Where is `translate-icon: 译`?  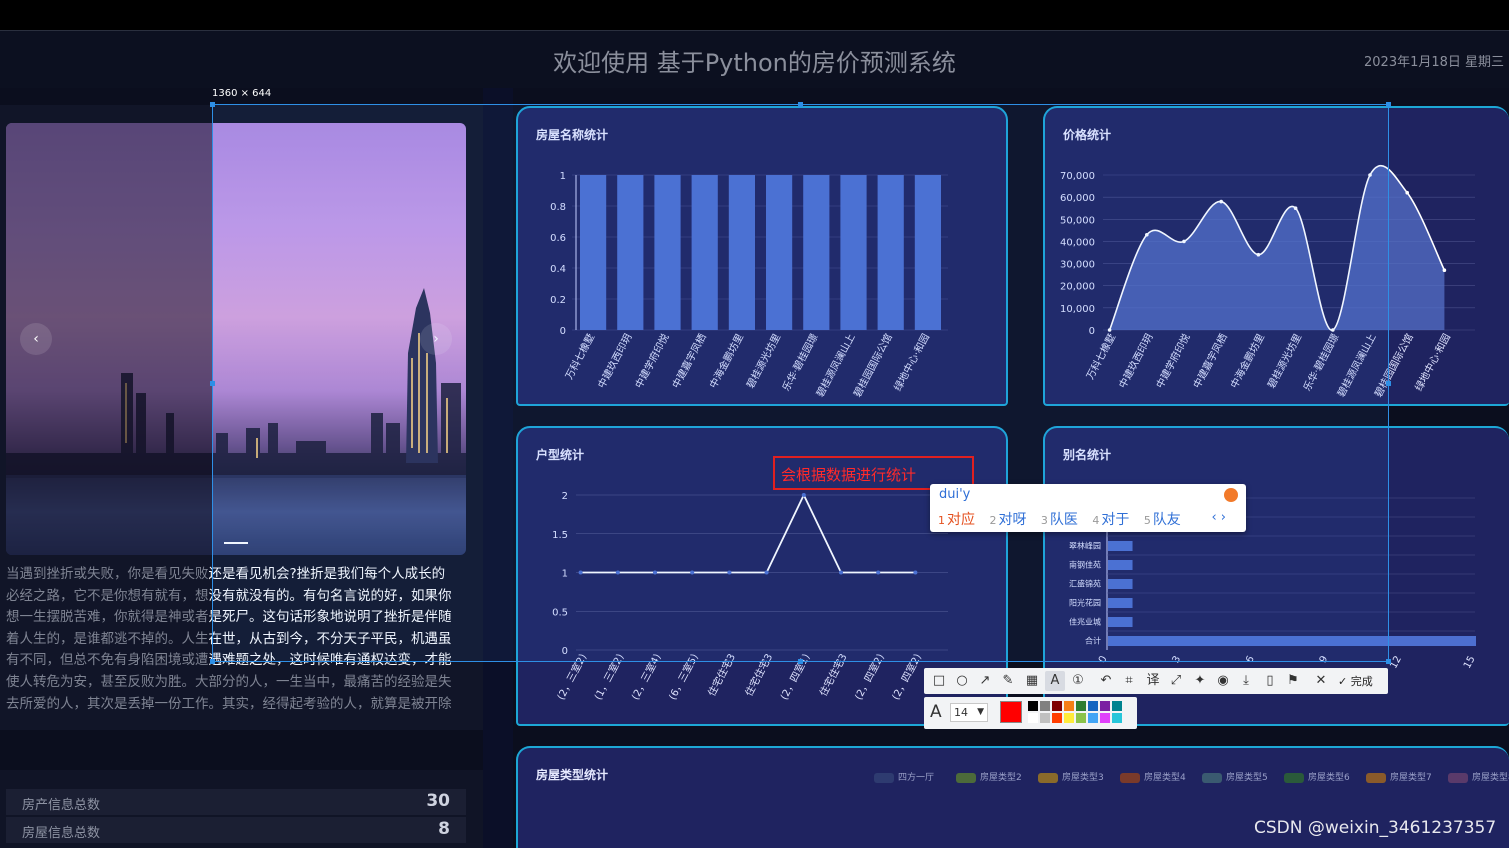
translate-icon: 译 is located at coordinates (1153, 681).